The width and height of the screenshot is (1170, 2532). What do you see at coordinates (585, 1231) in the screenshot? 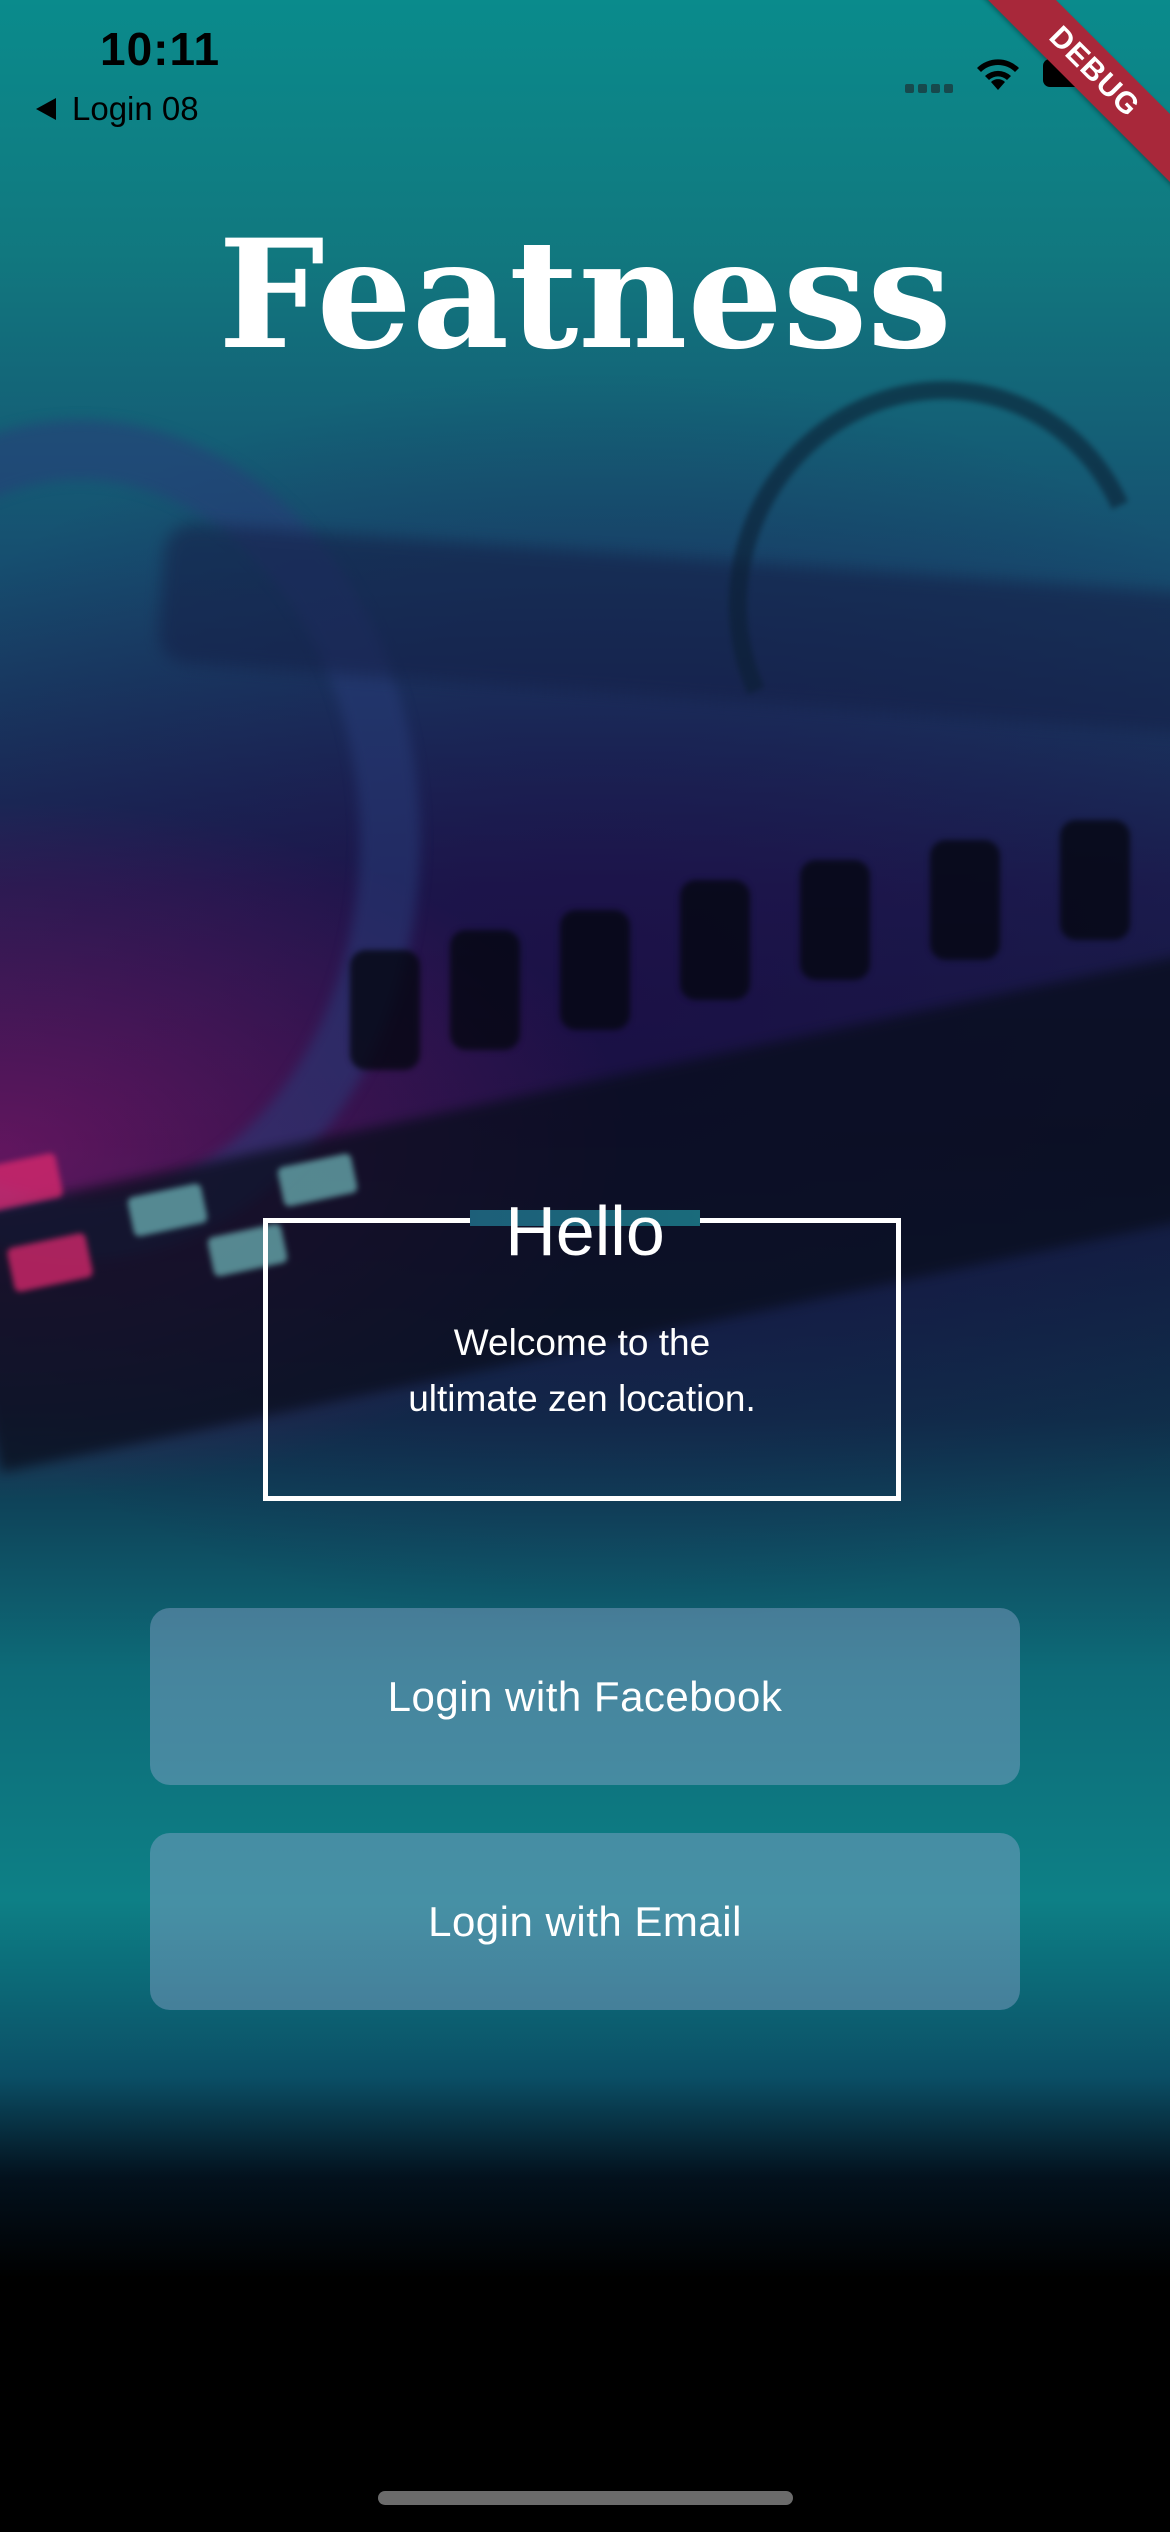
I see `greeting-title: Hello` at bounding box center [585, 1231].